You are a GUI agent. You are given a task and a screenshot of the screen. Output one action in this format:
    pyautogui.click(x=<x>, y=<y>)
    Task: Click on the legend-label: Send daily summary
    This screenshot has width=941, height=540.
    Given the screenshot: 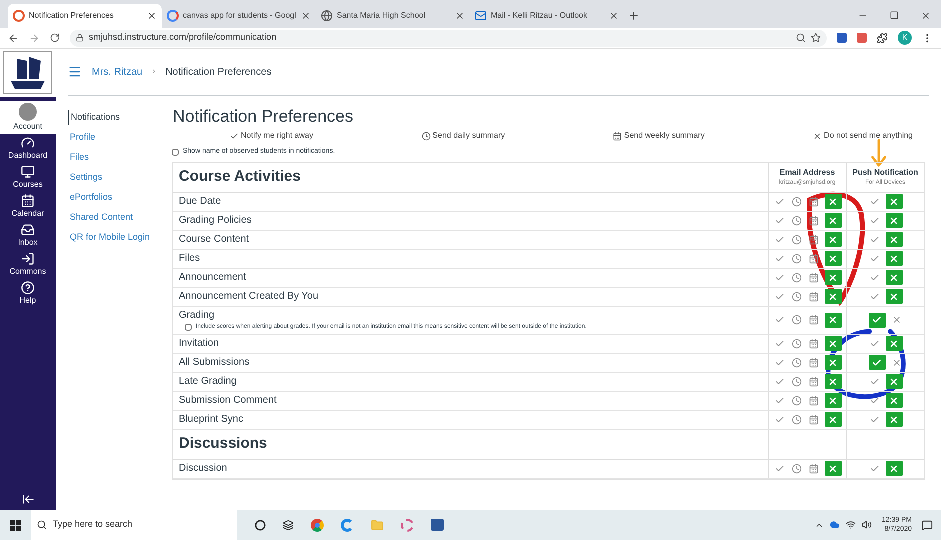 What is the action you would take?
    pyautogui.click(x=469, y=136)
    